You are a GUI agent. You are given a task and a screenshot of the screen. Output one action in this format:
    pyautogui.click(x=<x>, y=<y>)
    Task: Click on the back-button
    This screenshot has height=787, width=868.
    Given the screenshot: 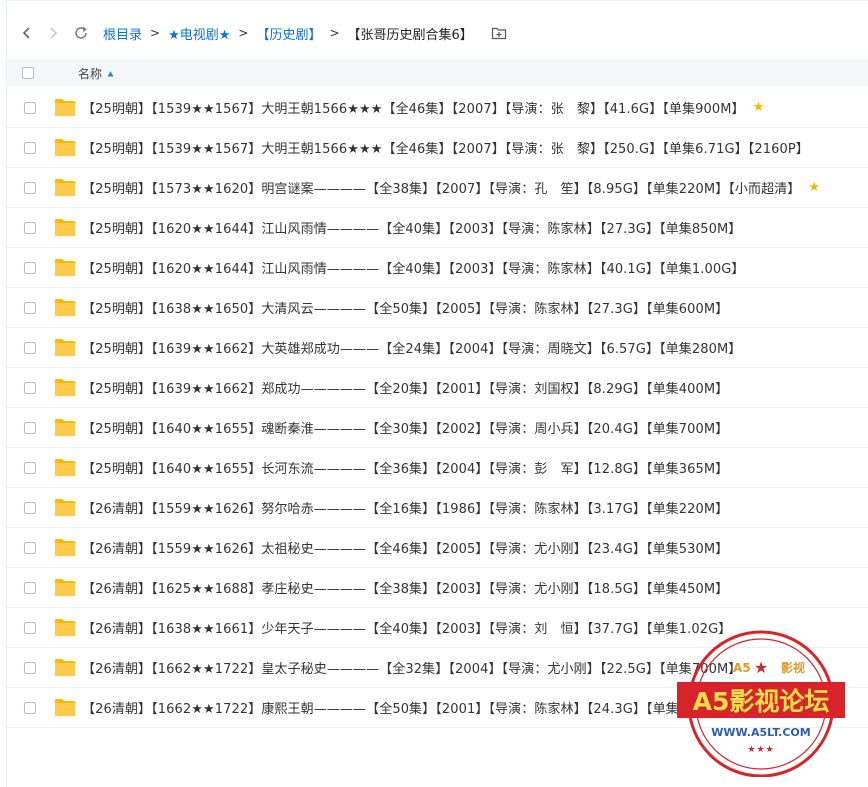 What is the action you would take?
    pyautogui.click(x=27, y=33)
    